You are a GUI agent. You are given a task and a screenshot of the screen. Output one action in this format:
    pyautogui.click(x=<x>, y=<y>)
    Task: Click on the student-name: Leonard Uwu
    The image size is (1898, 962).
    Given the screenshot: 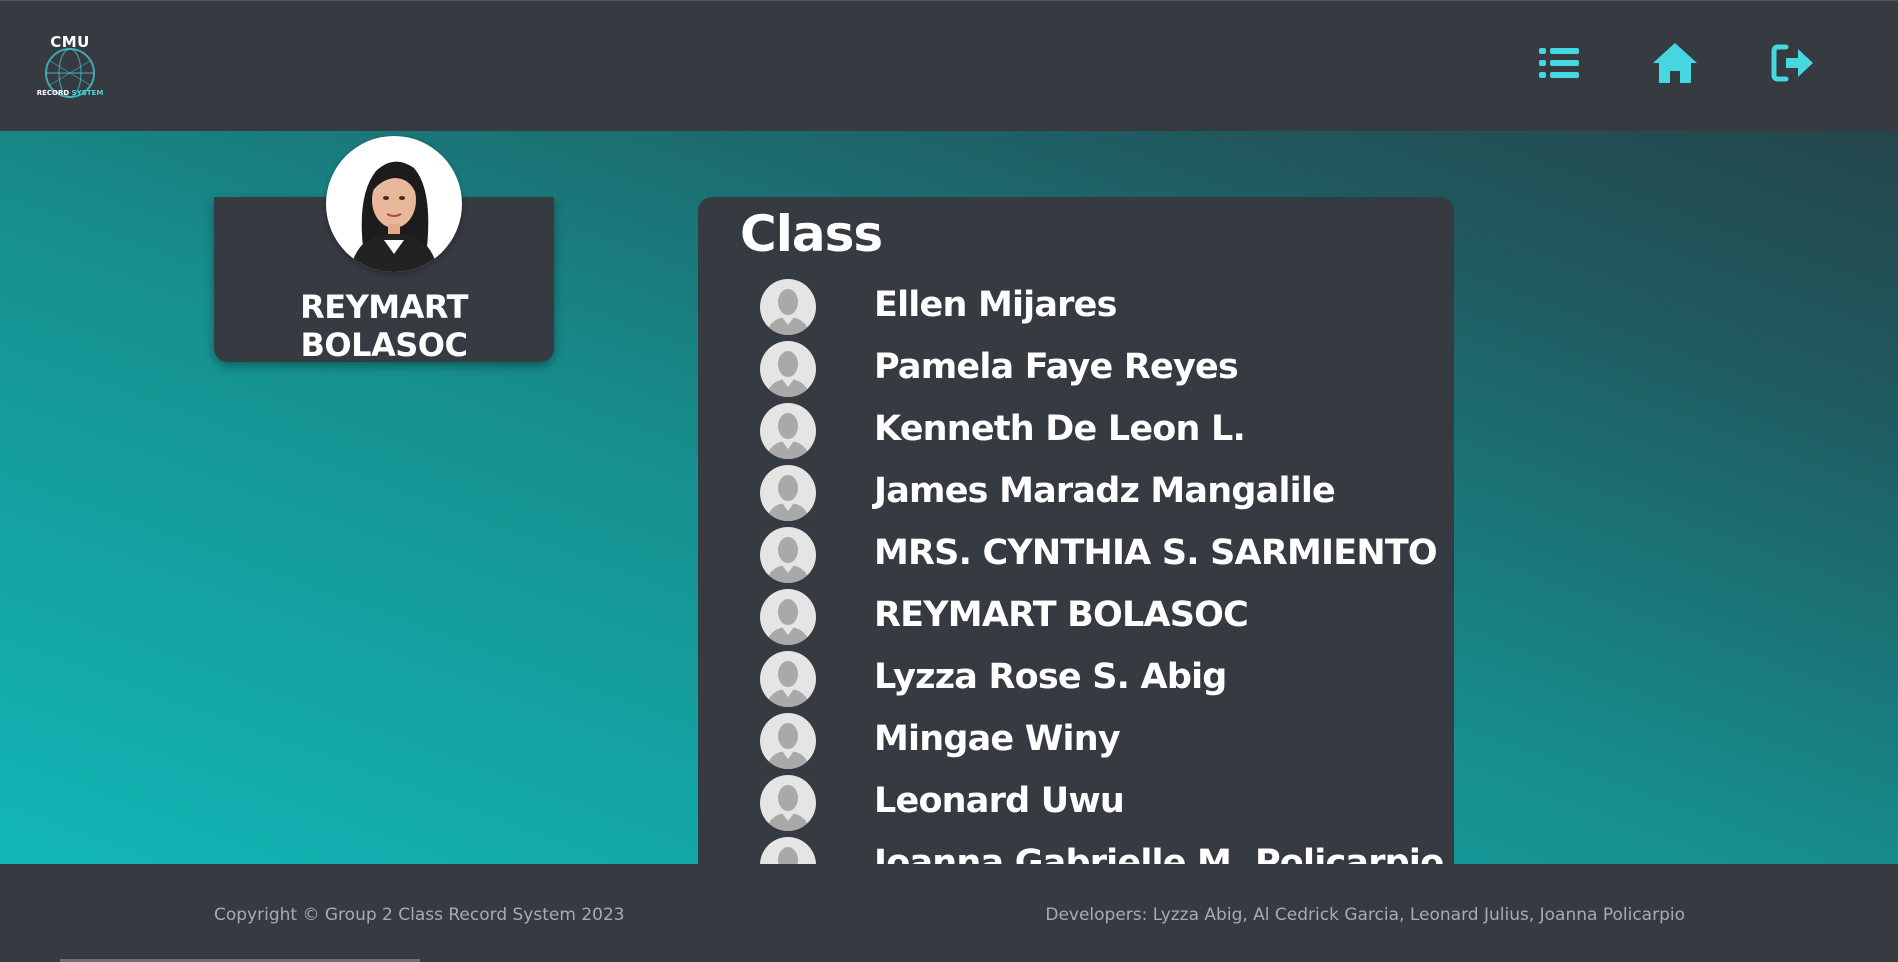 What is the action you would take?
    pyautogui.click(x=999, y=801)
    